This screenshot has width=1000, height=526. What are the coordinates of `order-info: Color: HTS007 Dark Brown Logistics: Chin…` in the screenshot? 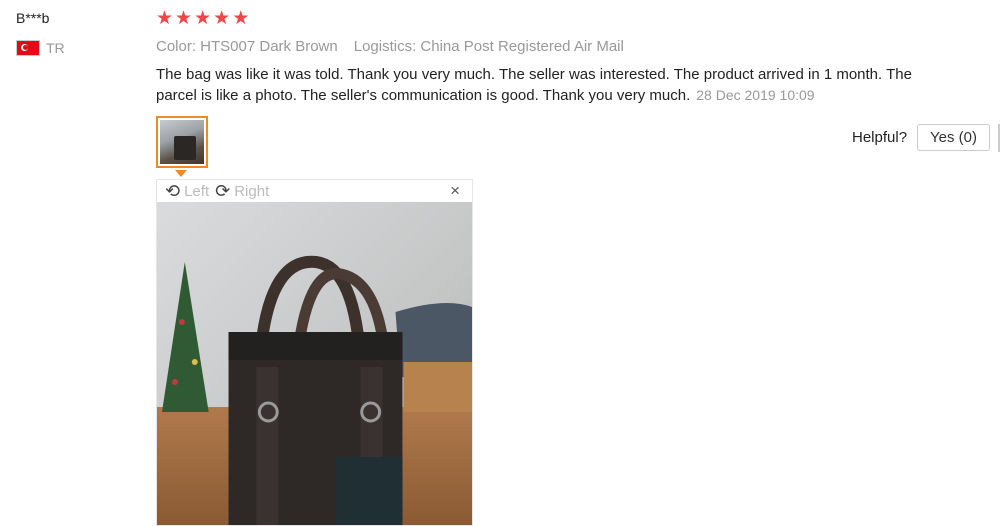 It's located at (390, 46).